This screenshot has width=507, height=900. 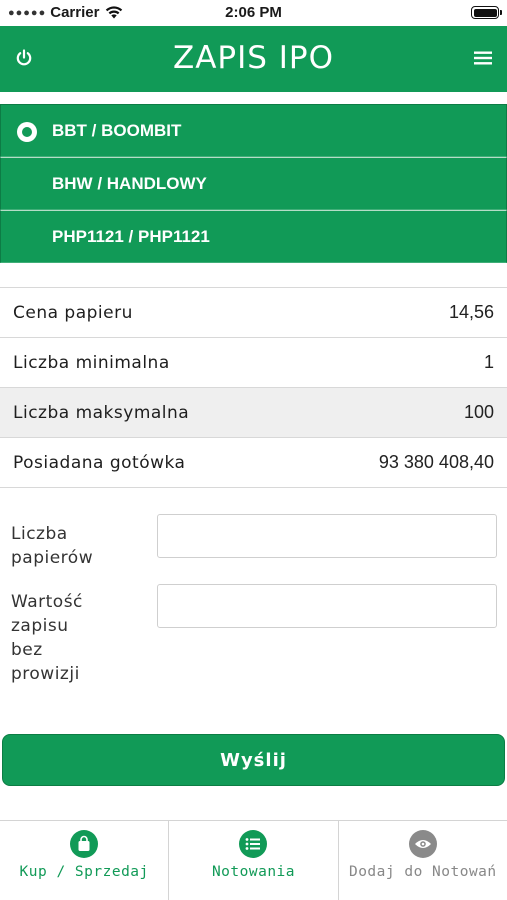 I want to click on status-bar: ●●●●● Carrier 2:06 PM, so click(x=253, y=13).